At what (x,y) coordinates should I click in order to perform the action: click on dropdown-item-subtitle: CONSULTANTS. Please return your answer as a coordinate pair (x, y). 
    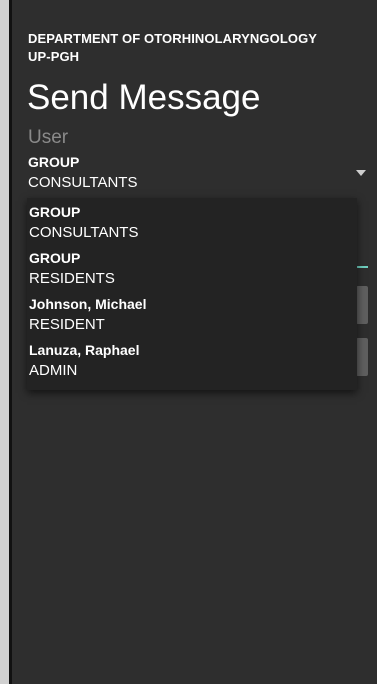
    Looking at the image, I should click on (84, 232).